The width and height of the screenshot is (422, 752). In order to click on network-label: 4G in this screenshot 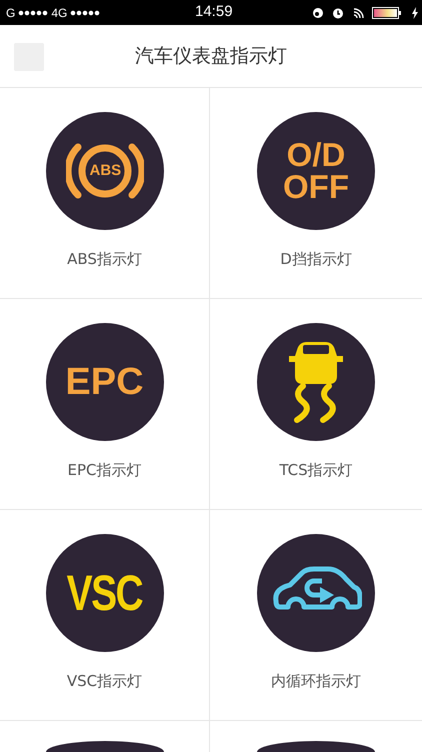, I will do `click(59, 13)`.